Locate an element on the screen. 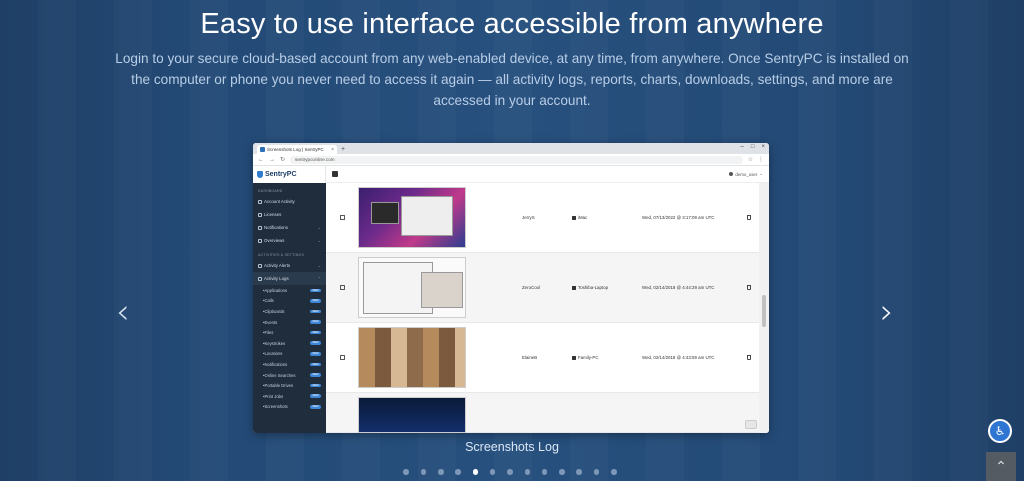 Image resolution: width=1024 pixels, height=481 pixels. carousel-prev-button: ‹ is located at coordinates (123, 312).